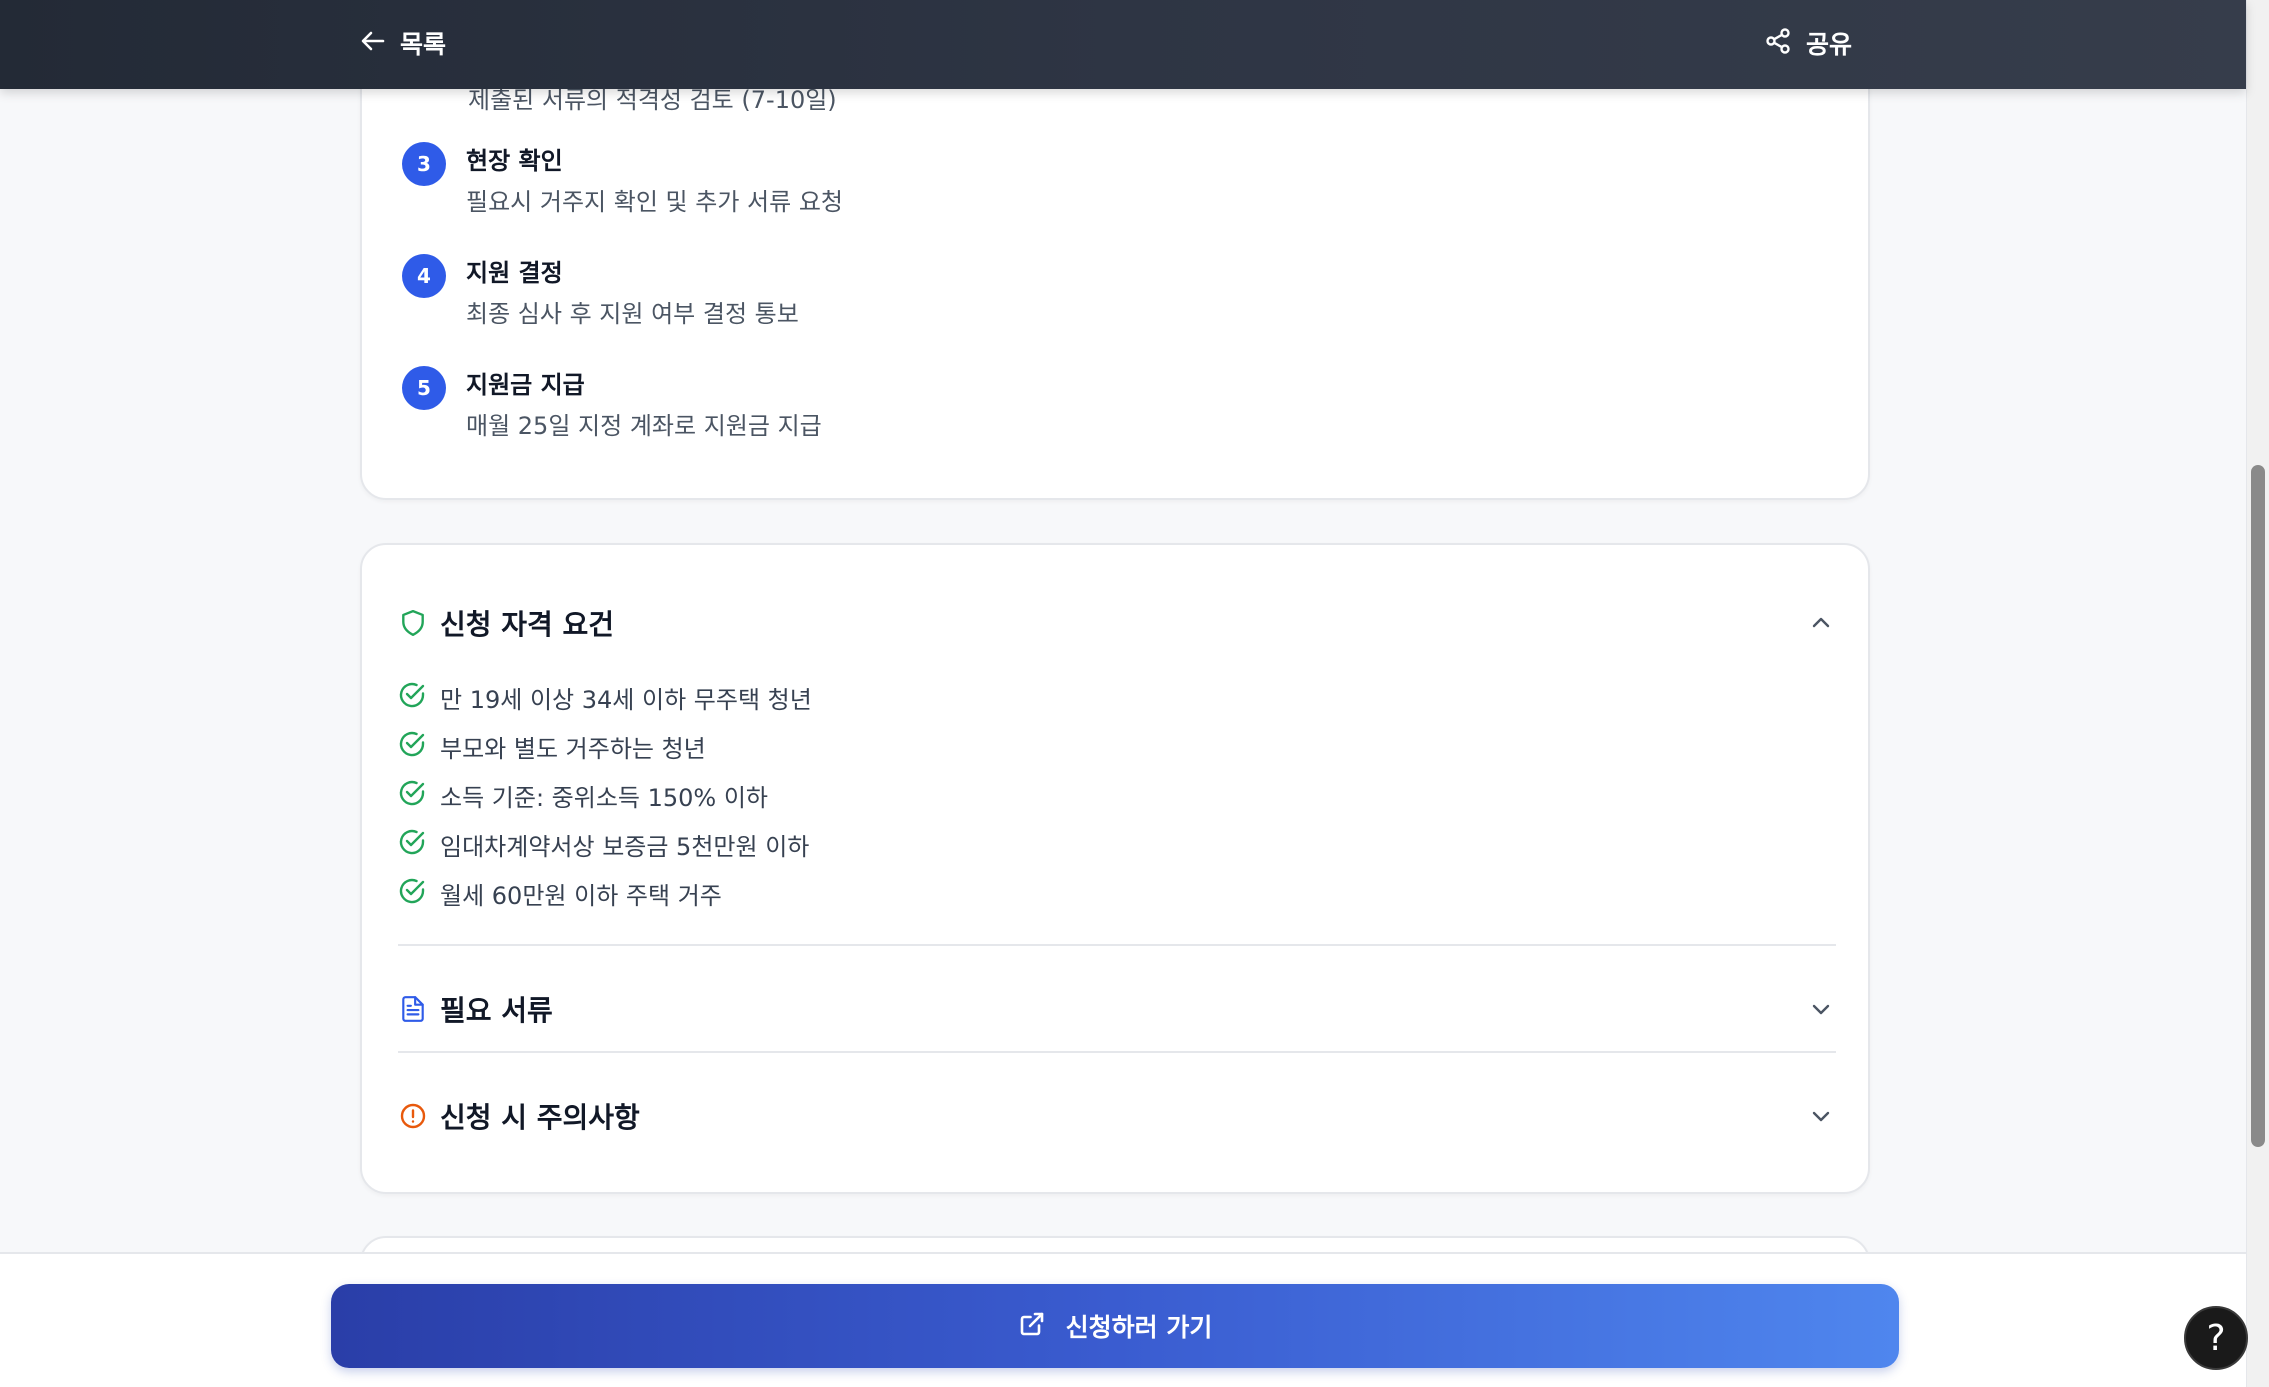  Describe the element at coordinates (413, 623) in the screenshot. I see `shield-icon` at that location.